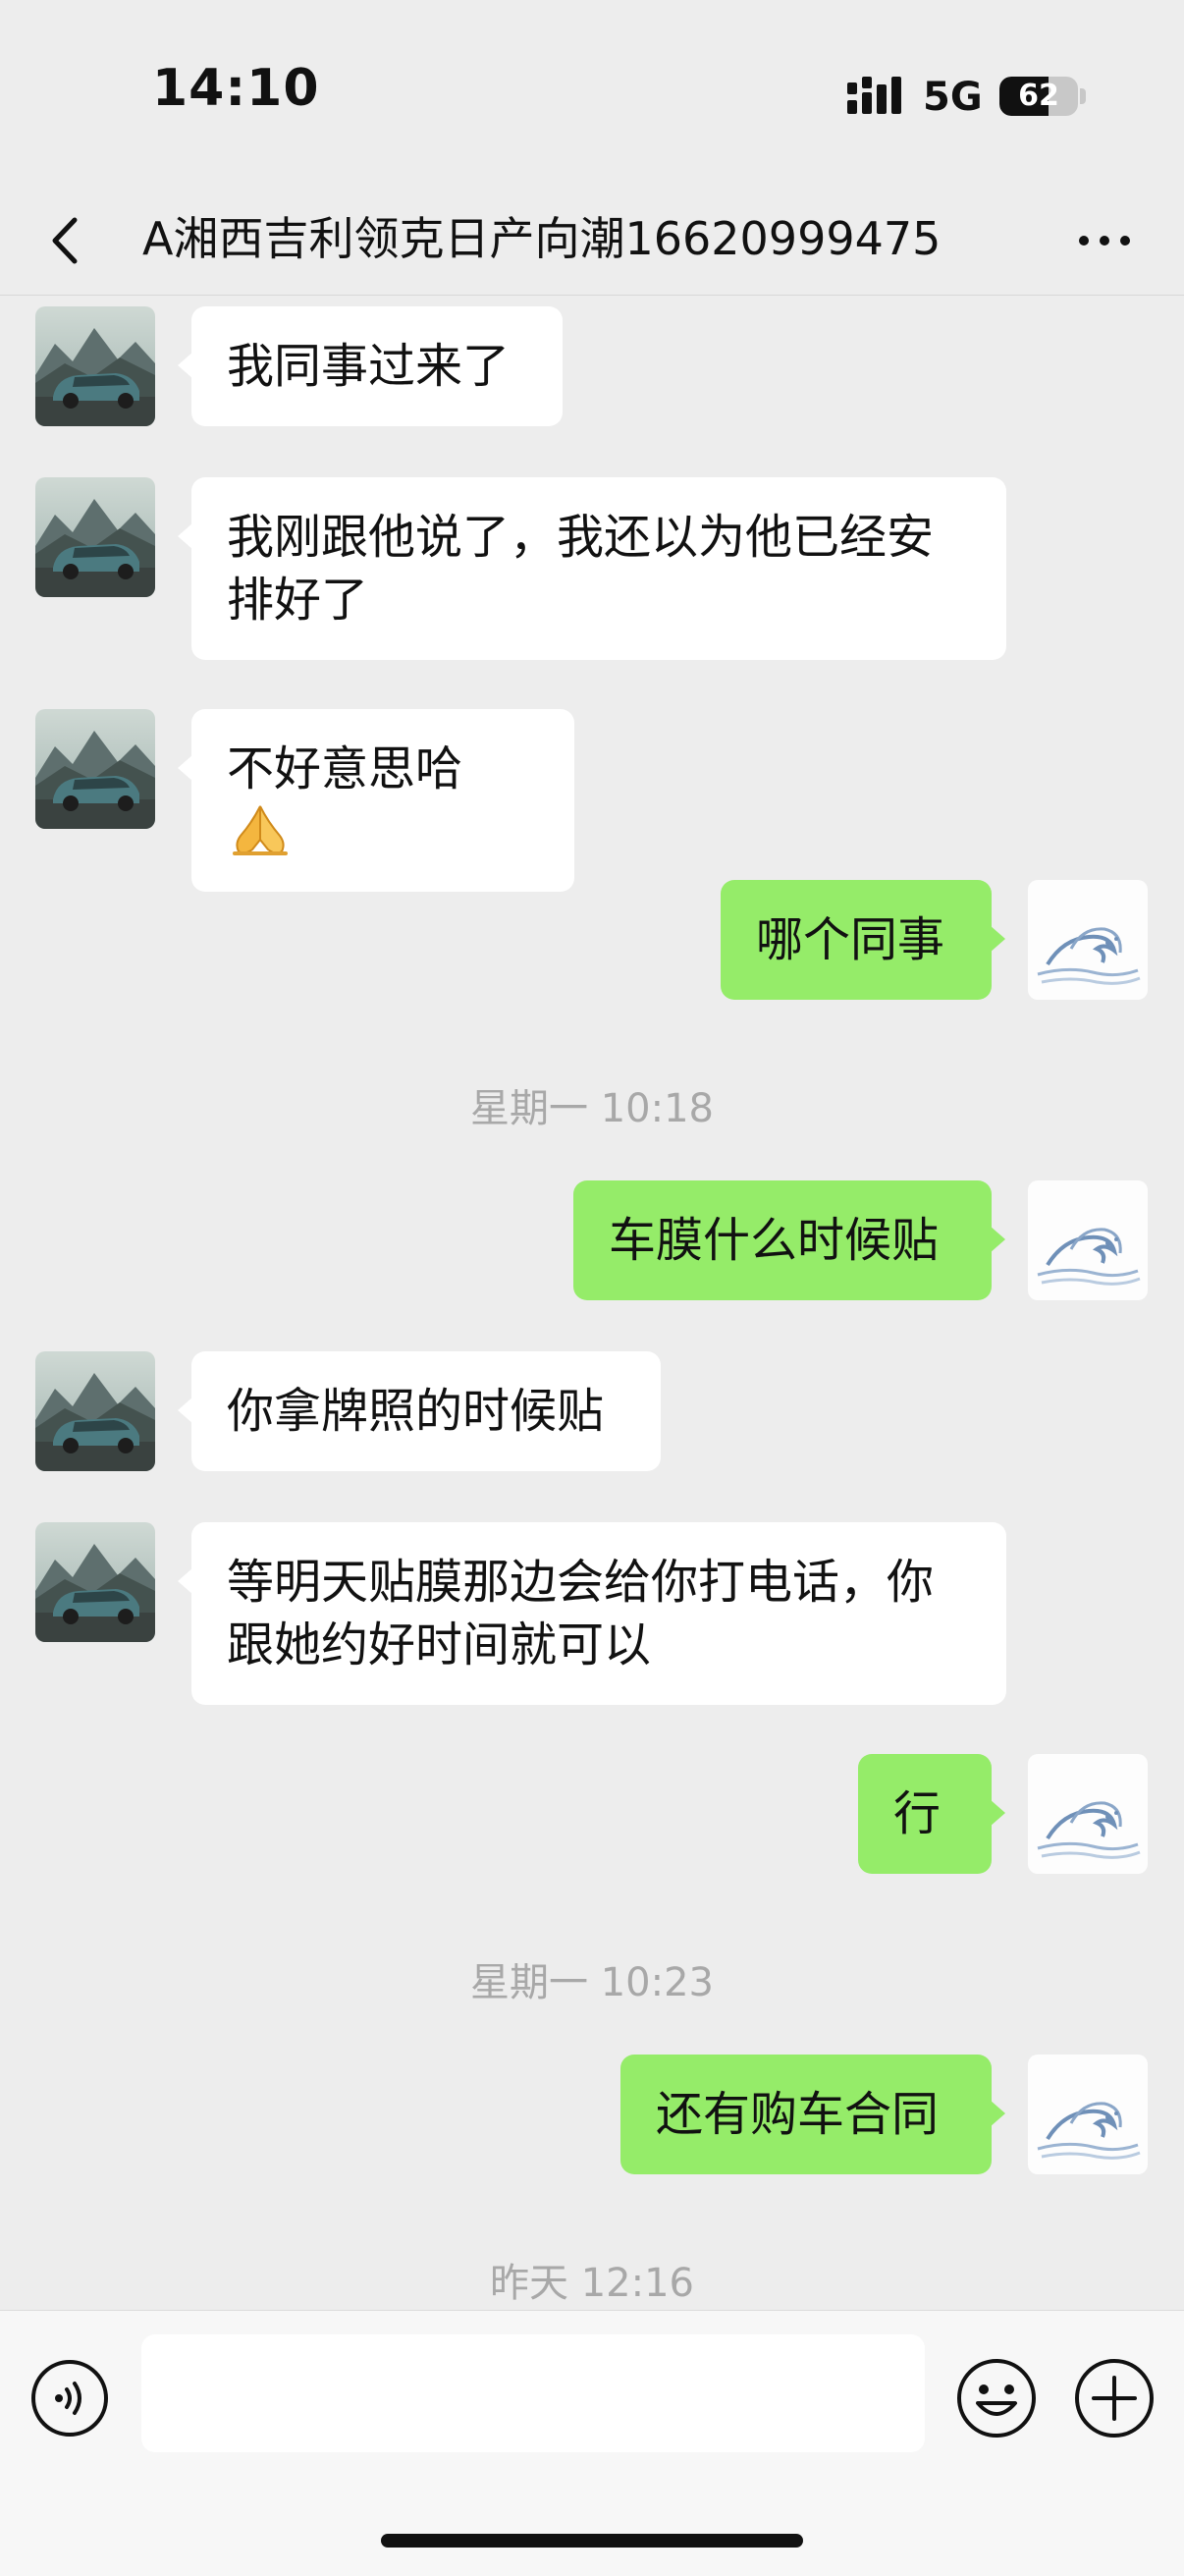 The width and height of the screenshot is (1184, 2576). I want to click on message-text: 哪个同事, so click(850, 939).